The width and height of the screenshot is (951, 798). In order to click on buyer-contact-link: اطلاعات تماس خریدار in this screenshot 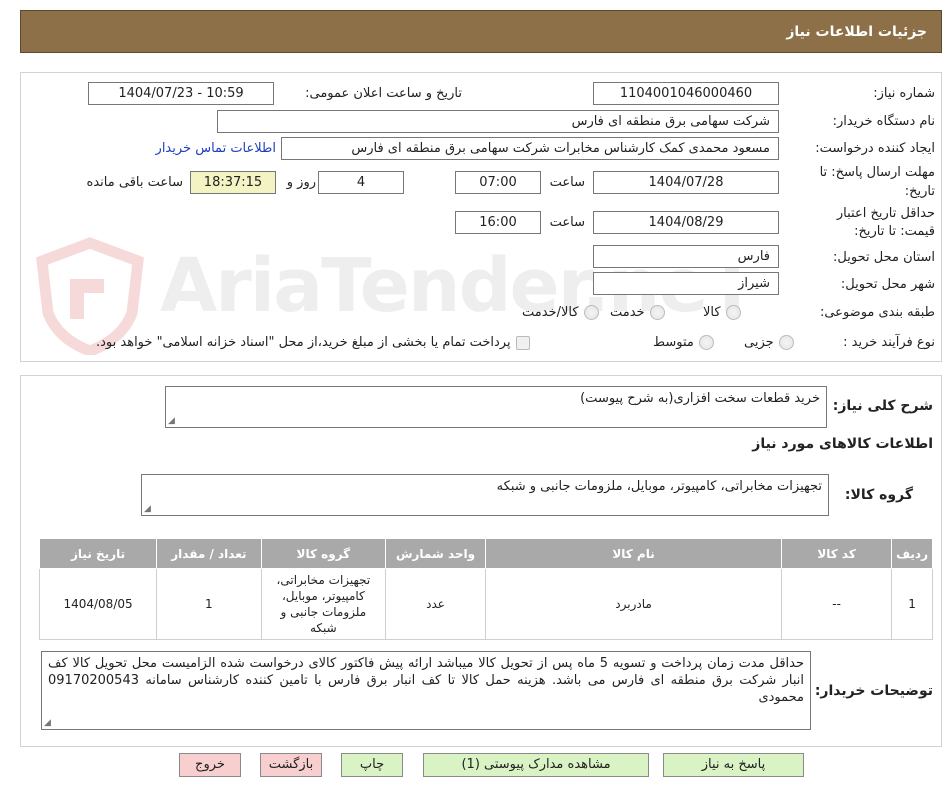, I will do `click(216, 148)`.